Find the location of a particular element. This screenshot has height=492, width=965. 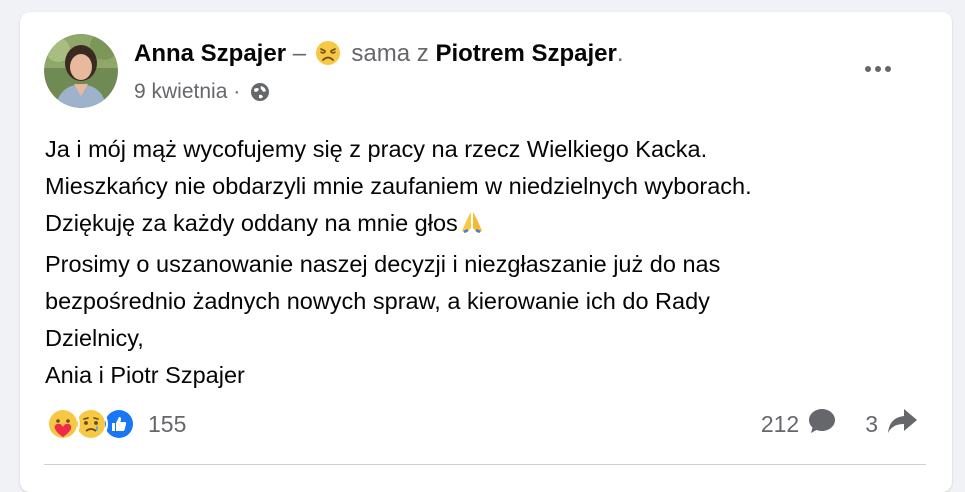

post-meta: 9 kwietnia · is located at coordinates (202, 94).